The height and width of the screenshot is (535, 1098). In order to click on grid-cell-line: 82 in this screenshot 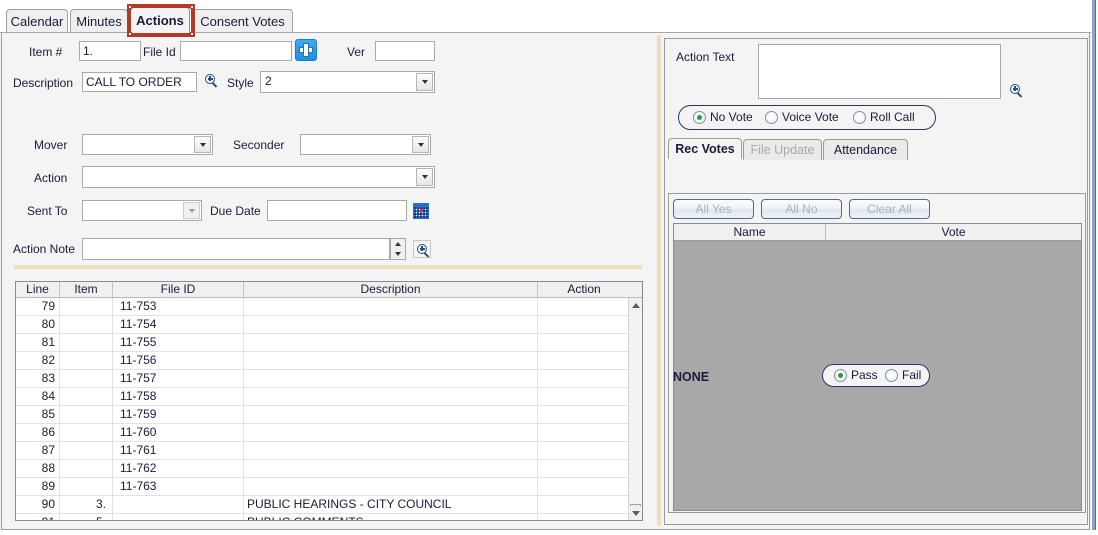, I will do `click(38, 360)`.